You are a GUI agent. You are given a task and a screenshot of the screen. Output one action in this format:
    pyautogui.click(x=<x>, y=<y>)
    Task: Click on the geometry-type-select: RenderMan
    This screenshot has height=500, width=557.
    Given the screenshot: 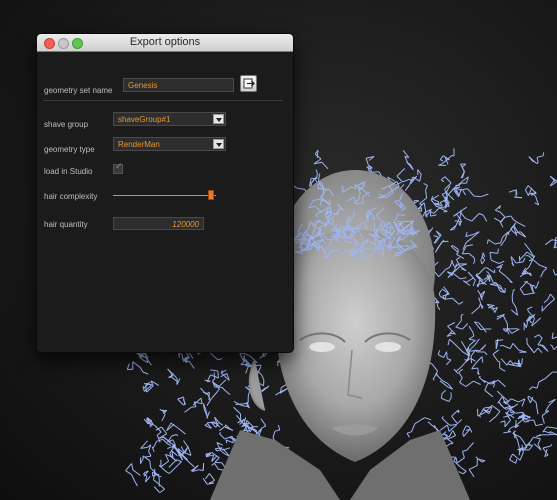 What is the action you would take?
    pyautogui.click(x=169, y=144)
    